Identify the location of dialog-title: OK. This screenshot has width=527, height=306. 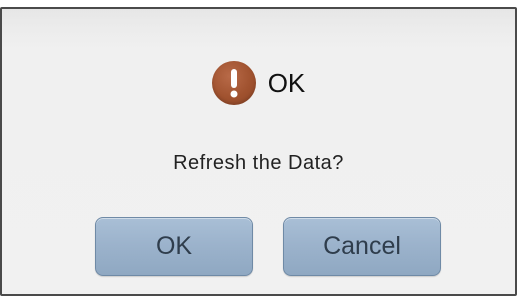
(286, 83).